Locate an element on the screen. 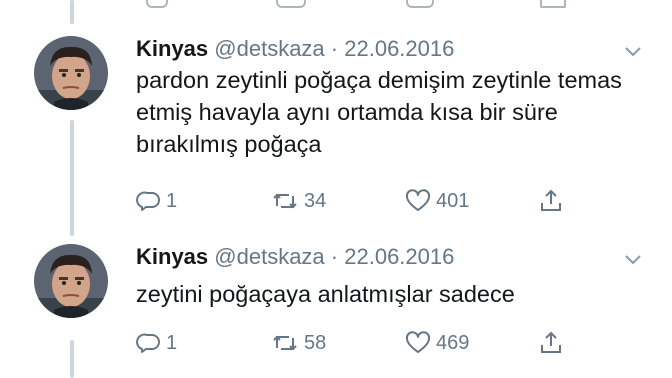 The width and height of the screenshot is (672, 378). thread-line-top is located at coordinates (72, 12).